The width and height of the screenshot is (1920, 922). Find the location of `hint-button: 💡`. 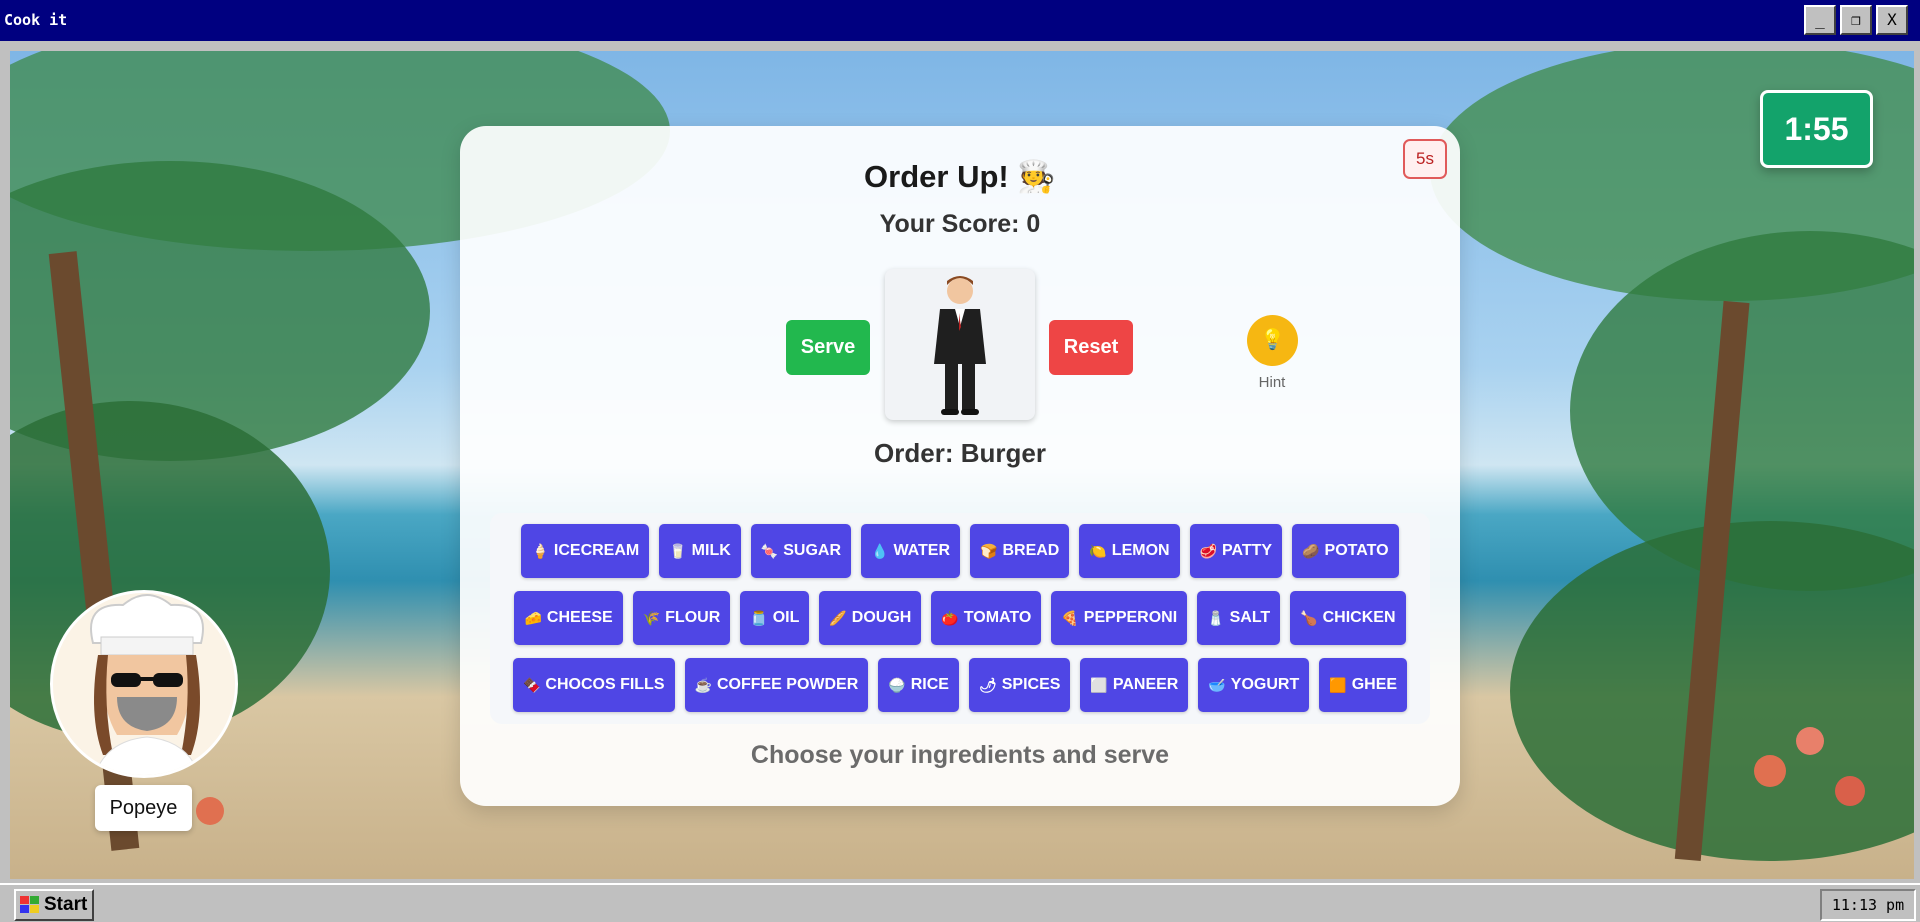

hint-button: 💡 is located at coordinates (1272, 340).